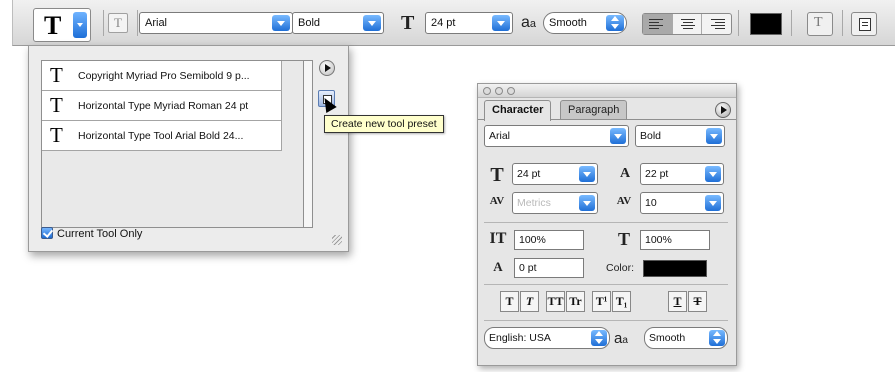  Describe the element at coordinates (723, 110) in the screenshot. I see `palette-menu-icon` at that location.